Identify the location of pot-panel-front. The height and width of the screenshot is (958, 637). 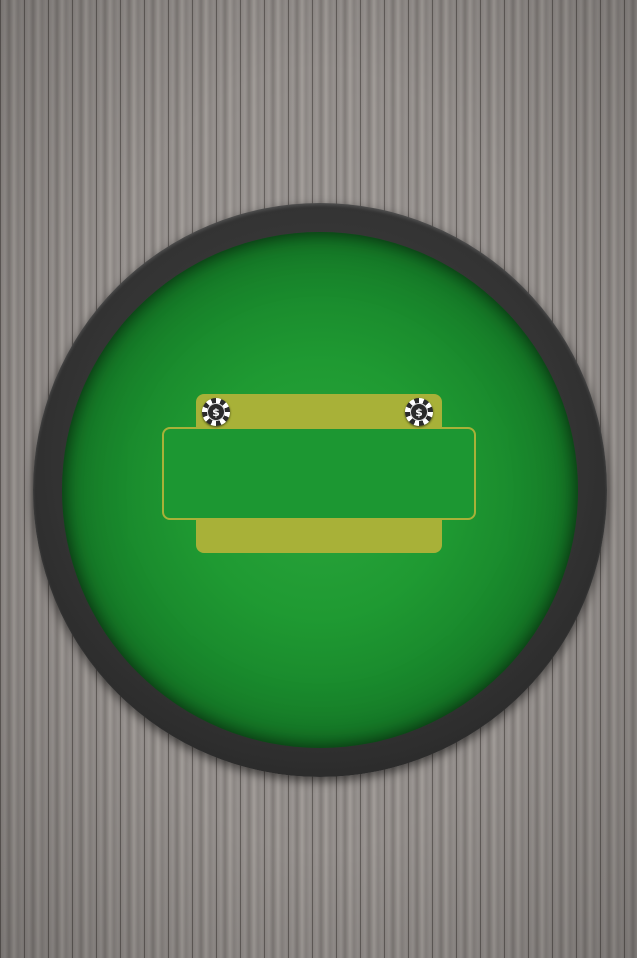
(319, 473).